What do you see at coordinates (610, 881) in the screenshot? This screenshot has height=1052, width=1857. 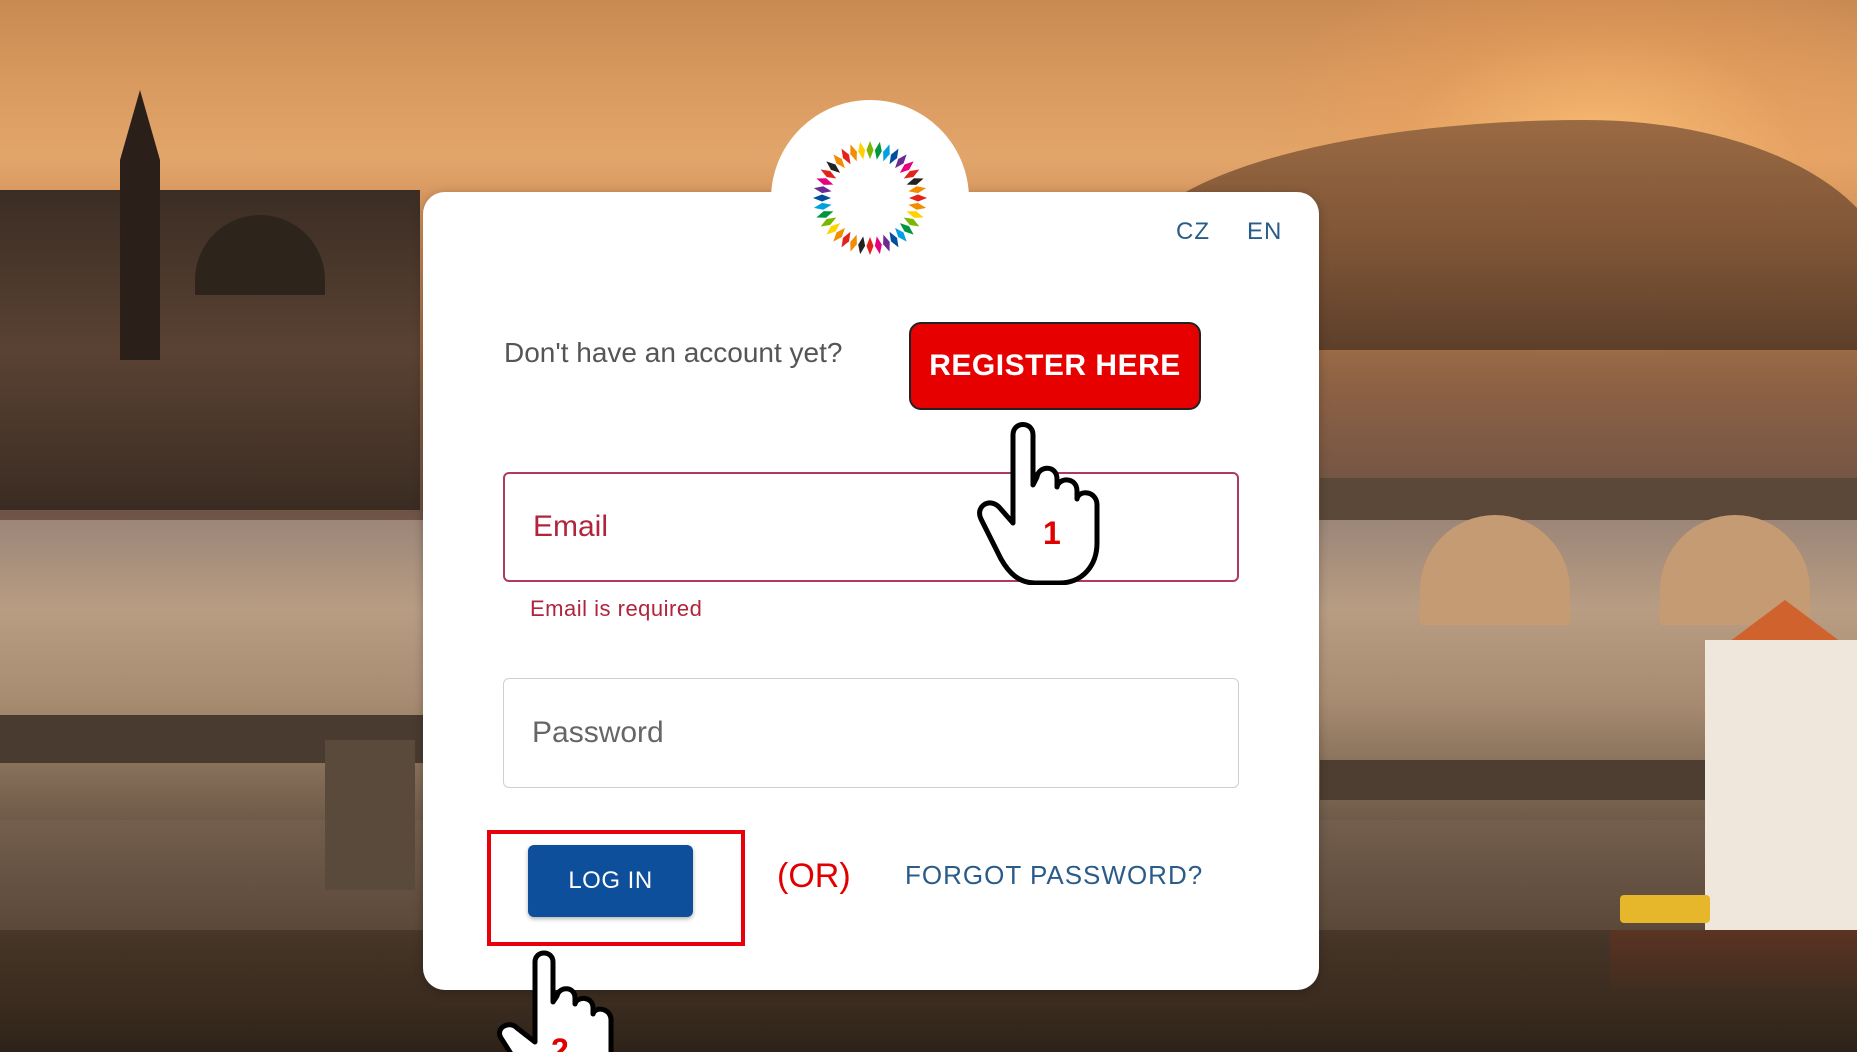 I see `log-in-button: LOG IN` at bounding box center [610, 881].